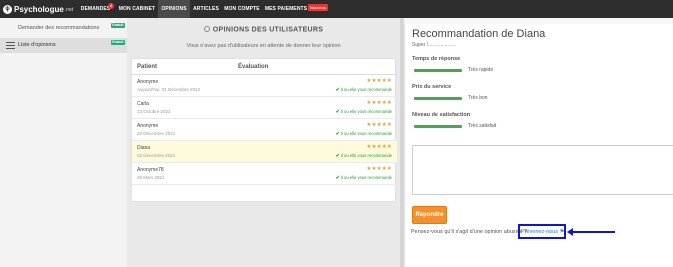 This screenshot has height=267, width=673. Describe the element at coordinates (156, 133) in the screenshot. I see `review-date: 22 Décembre 2021` at that location.